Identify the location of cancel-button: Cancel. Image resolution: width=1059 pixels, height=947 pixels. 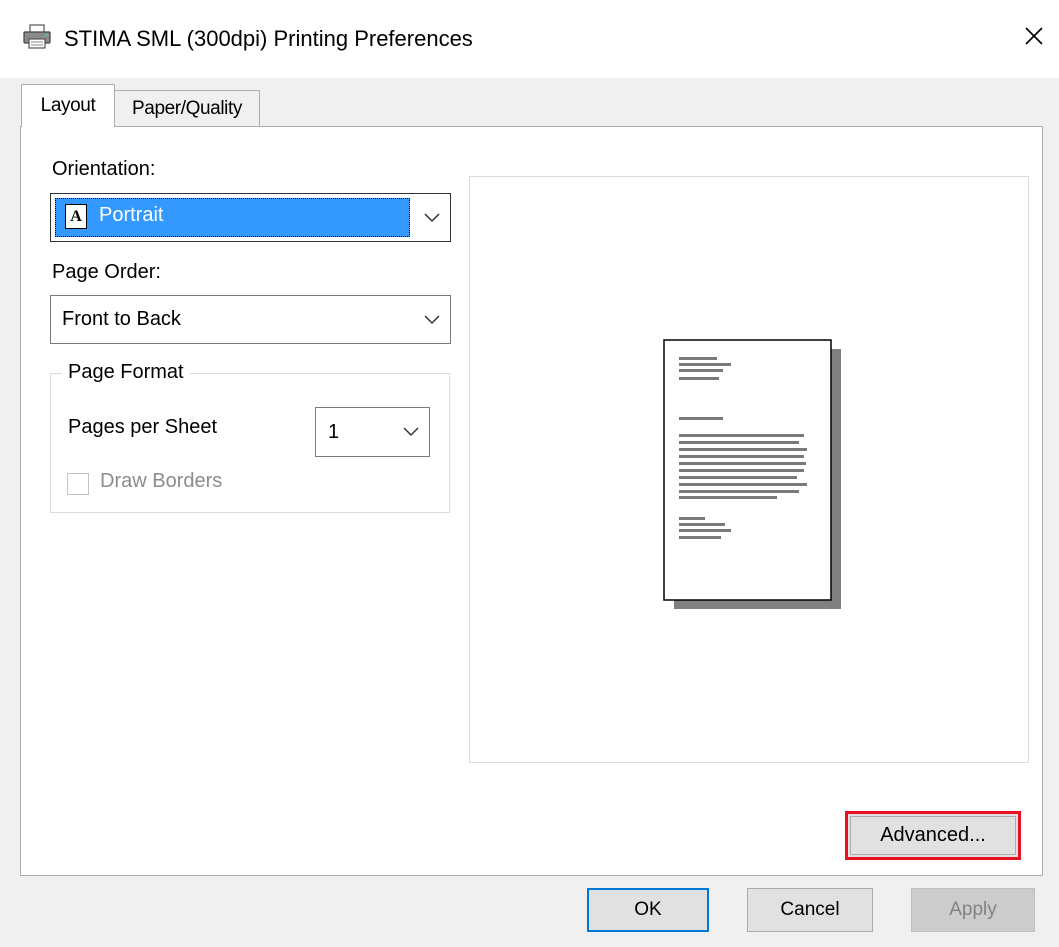
(810, 910).